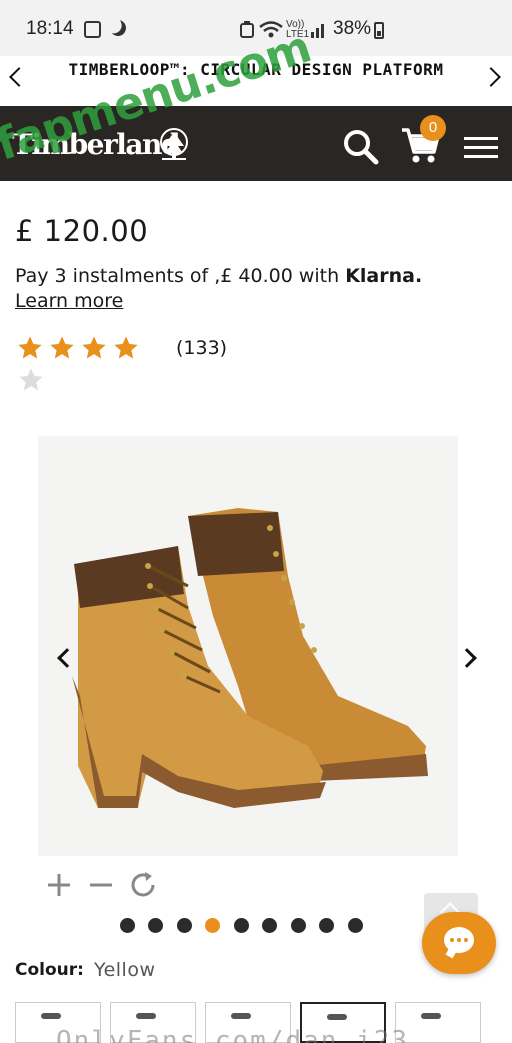 This screenshot has height=1043, width=512. Describe the element at coordinates (92, 29) in the screenshot. I see `notification-icon` at that location.